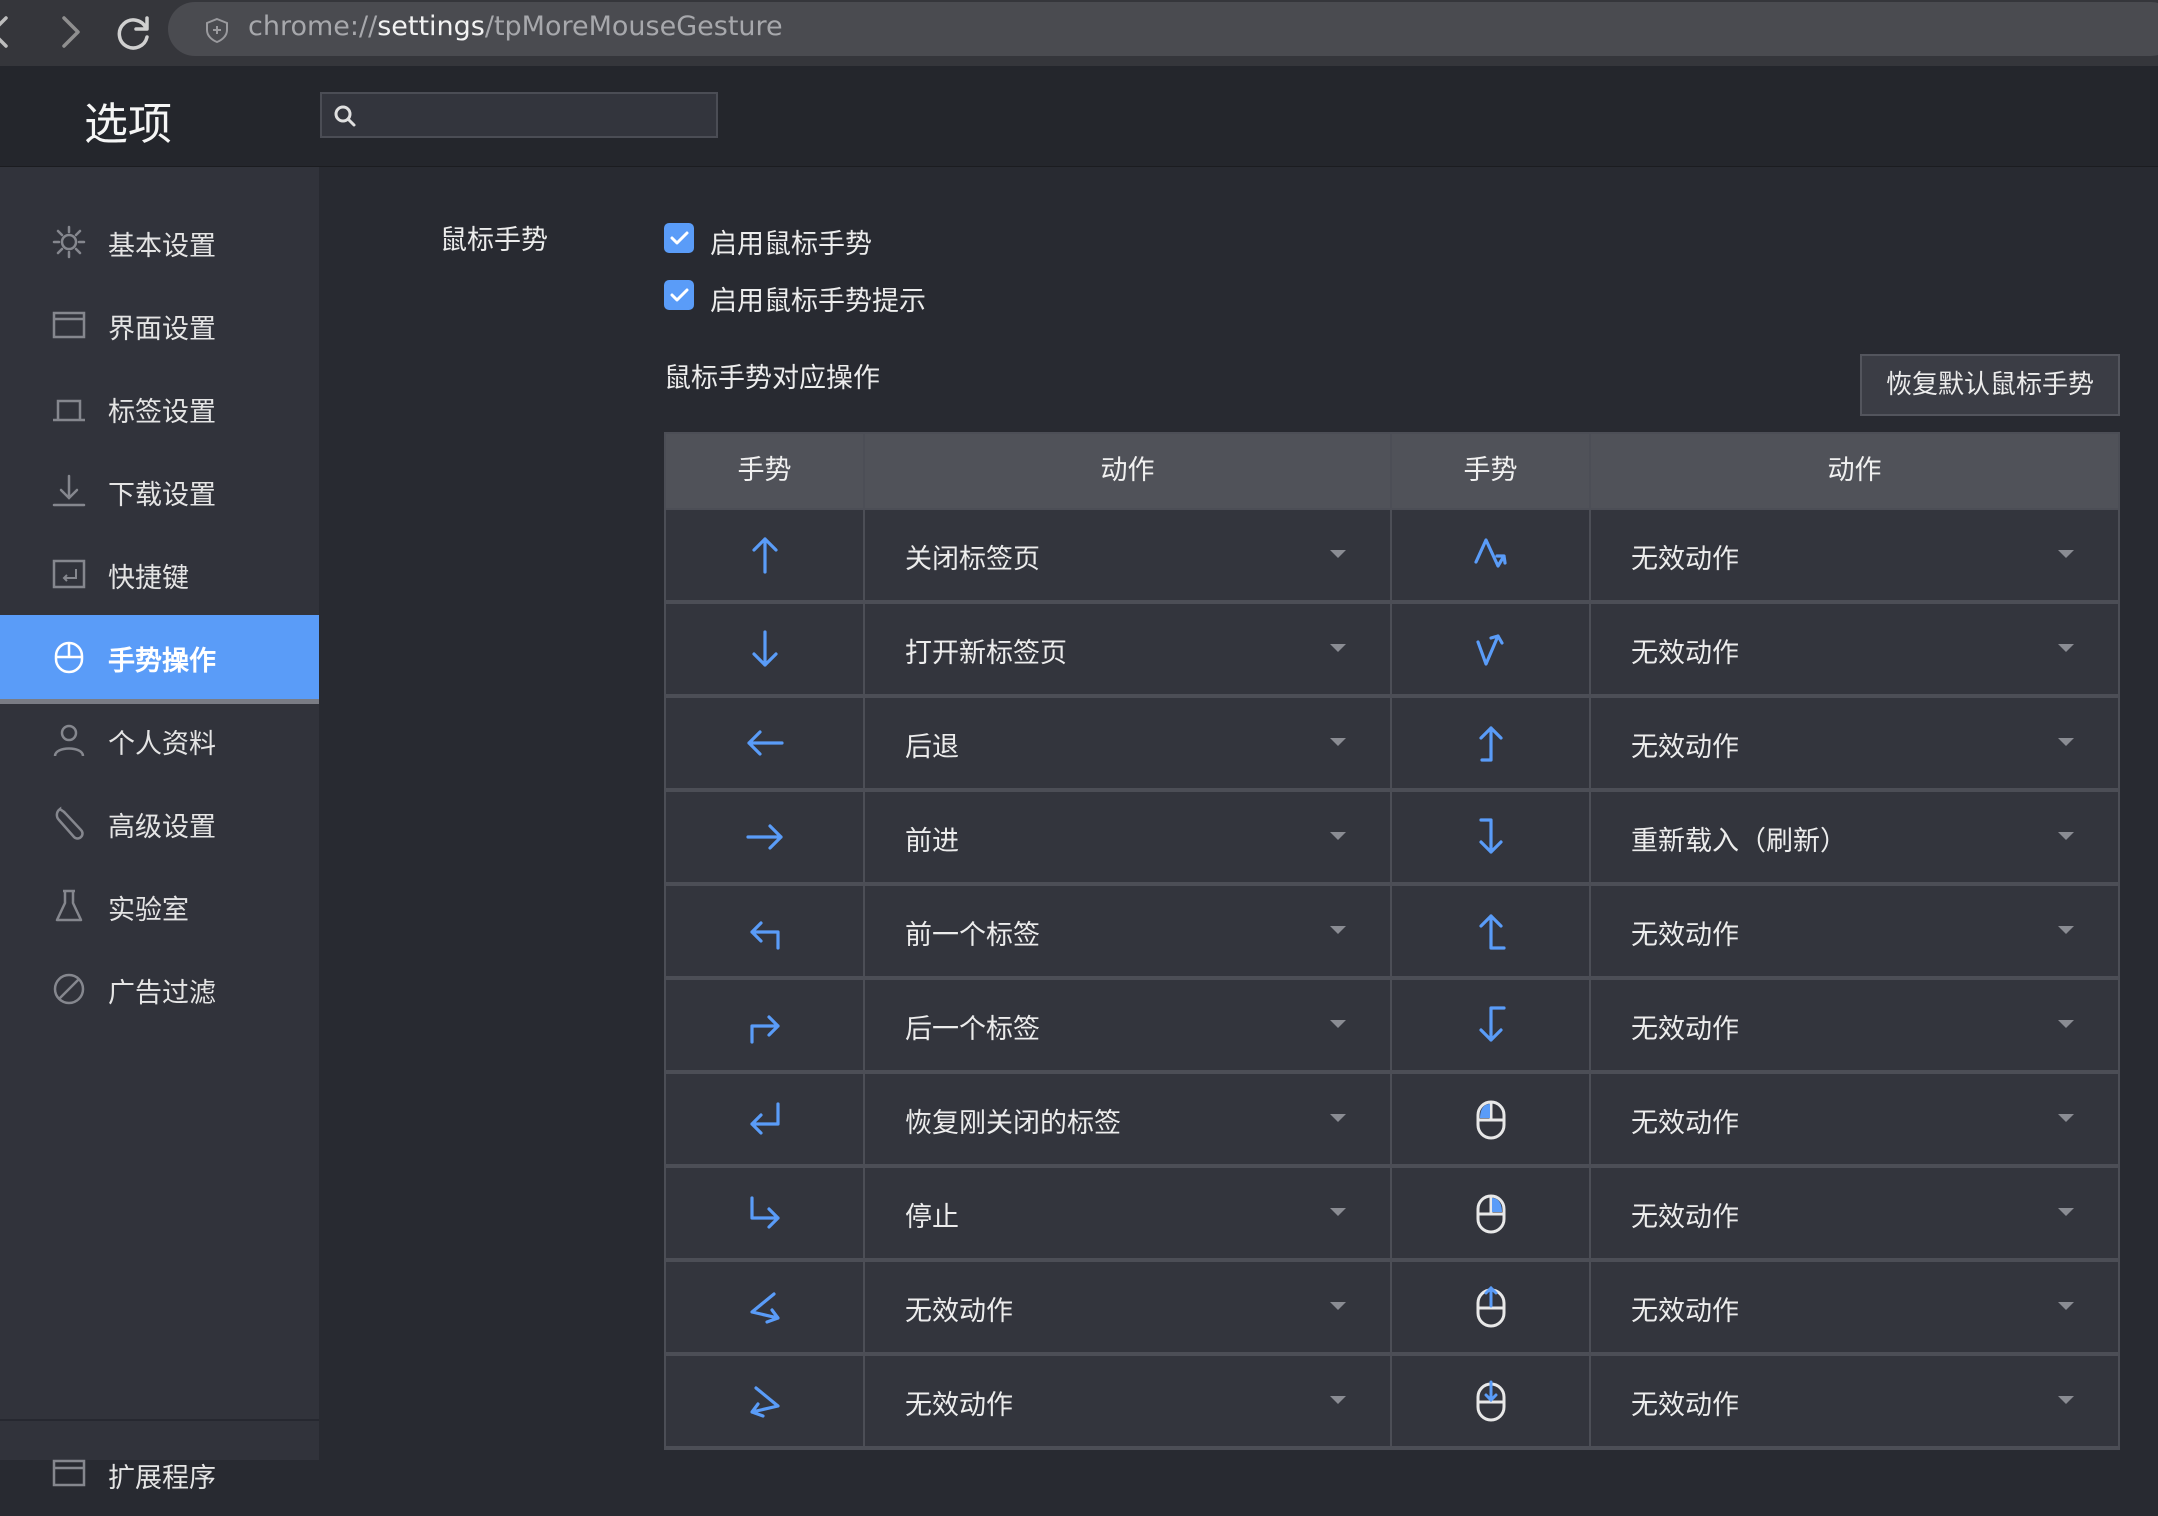 The image size is (2158, 1516). What do you see at coordinates (679, 238) in the screenshot?
I see `enable-gesture-checkbox` at bounding box center [679, 238].